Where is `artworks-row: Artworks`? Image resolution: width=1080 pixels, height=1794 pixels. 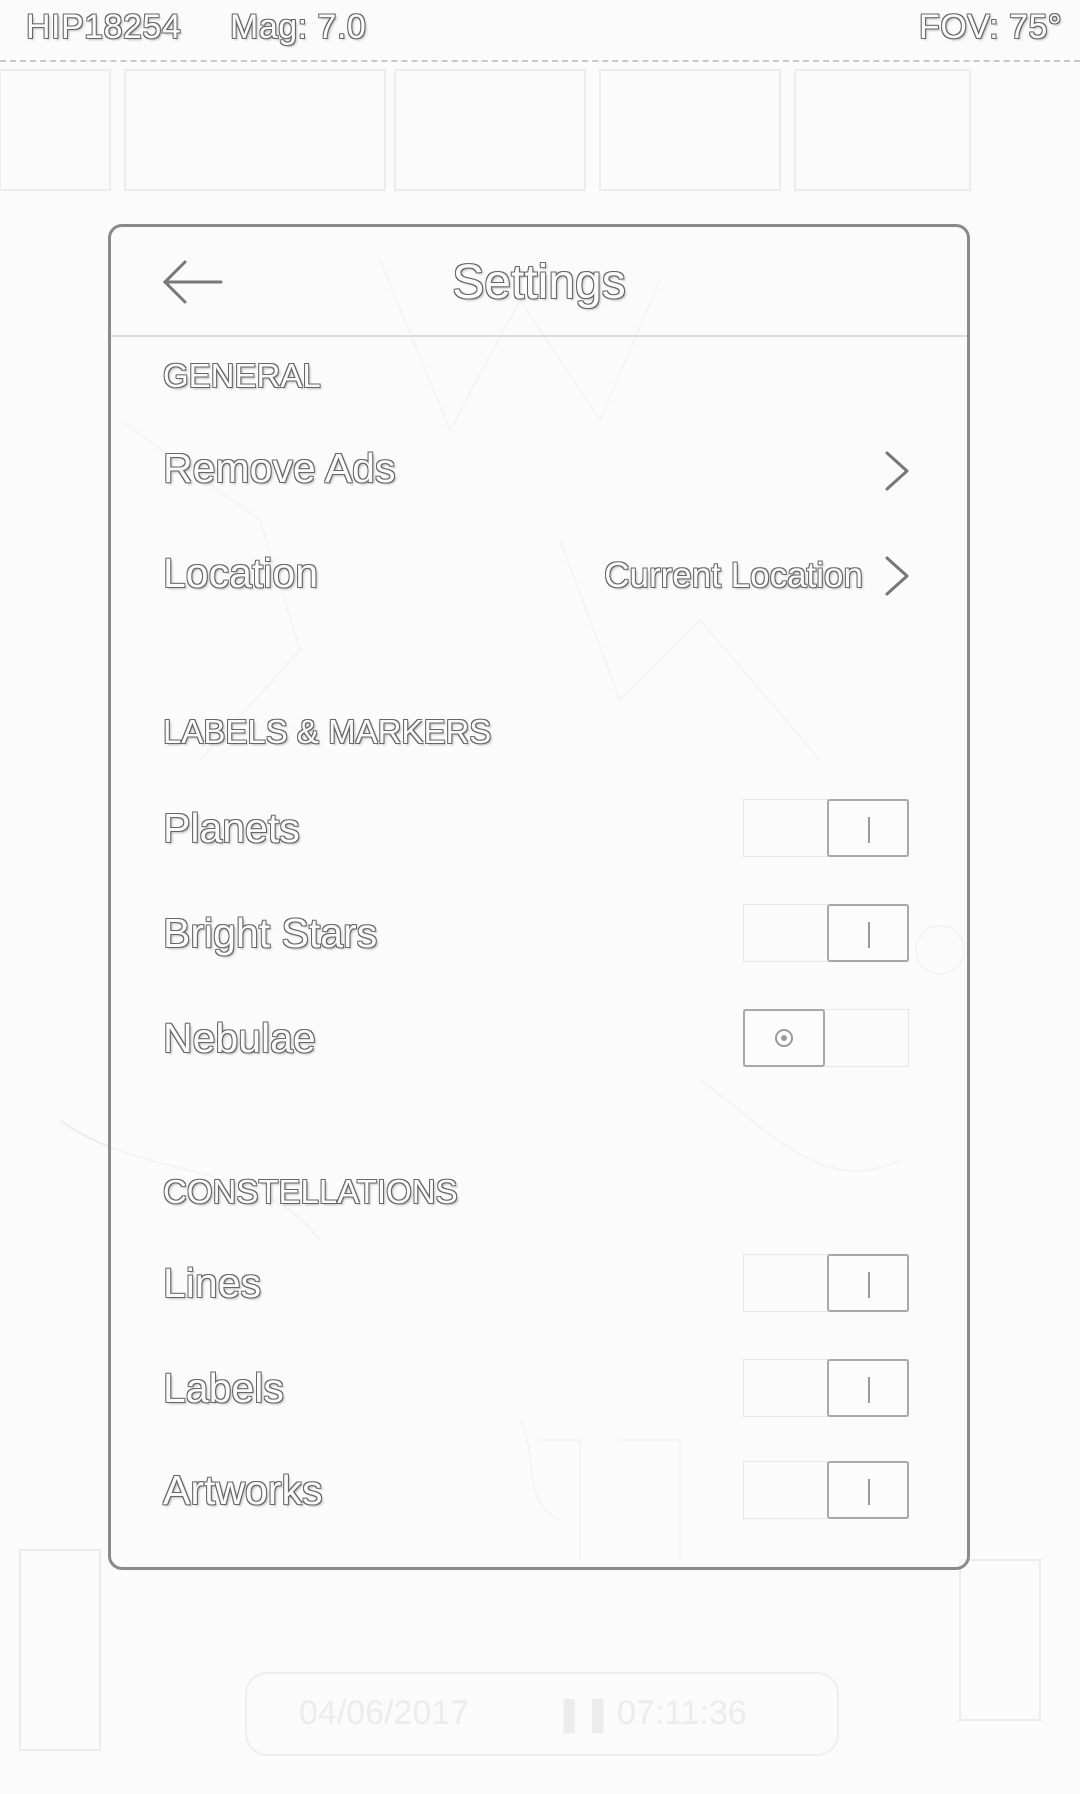 artworks-row: Artworks is located at coordinates (539, 1494).